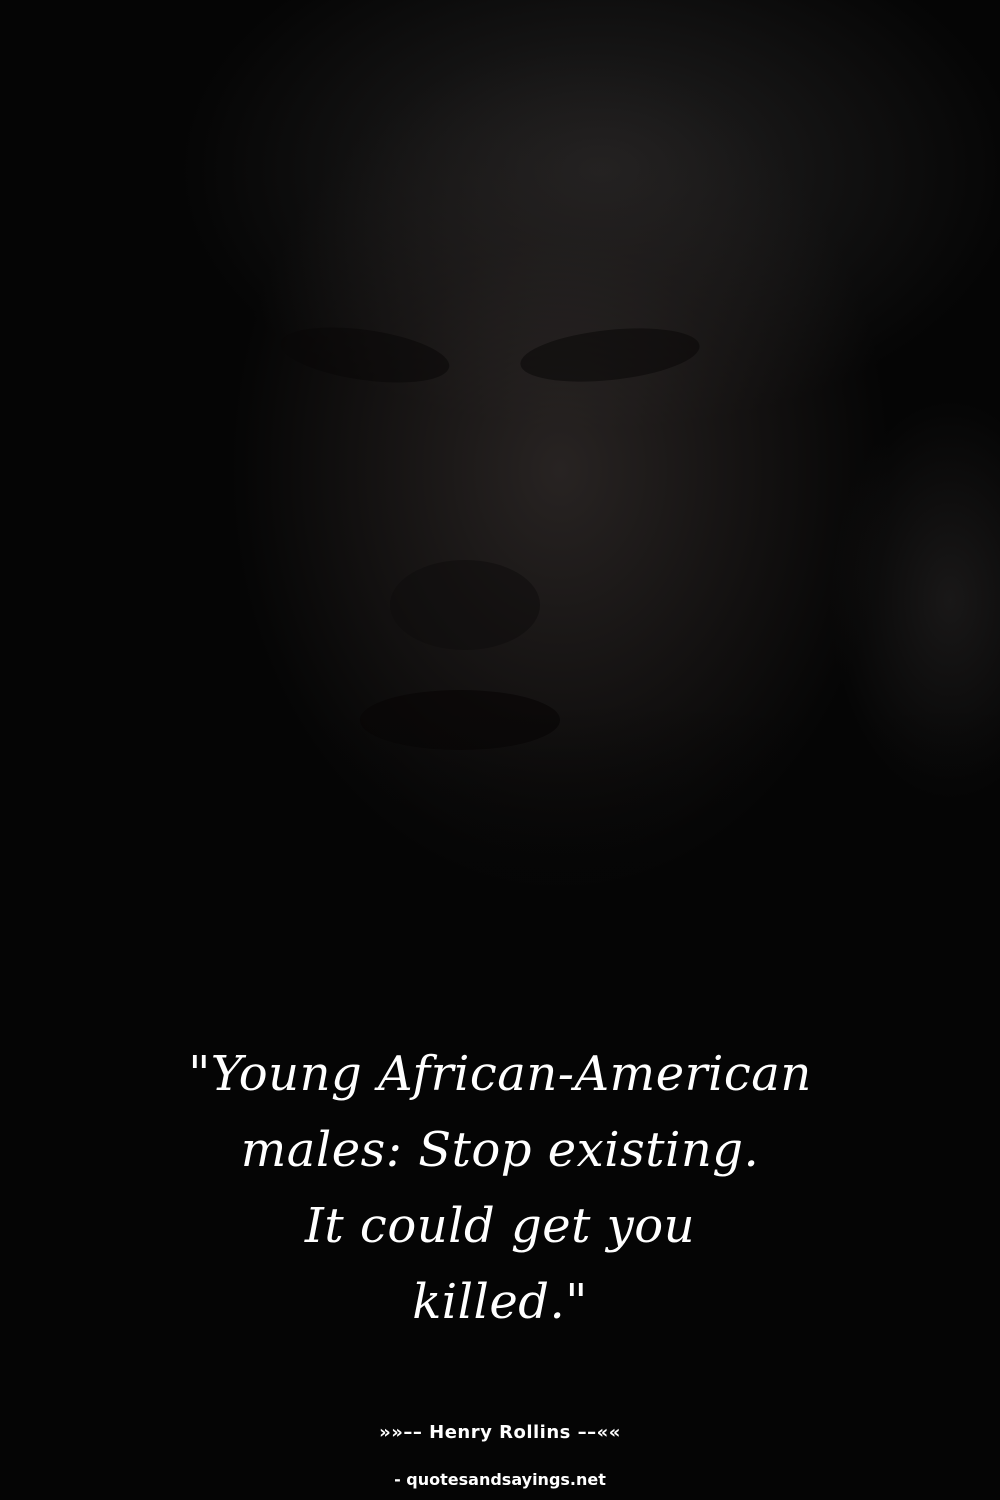 The height and width of the screenshot is (1500, 1000). I want to click on quote-line: killed.", so click(500, 1302).